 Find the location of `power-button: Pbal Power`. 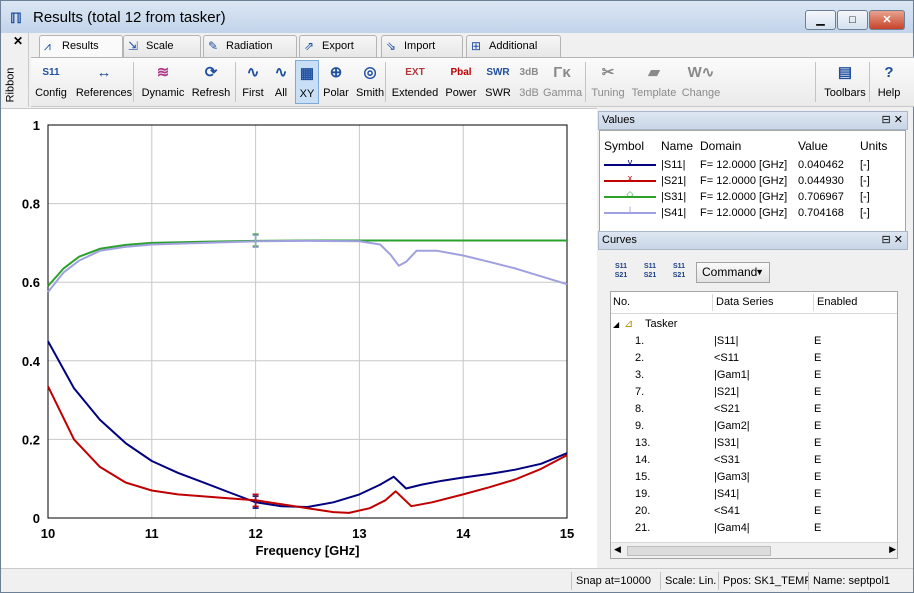

power-button: Pbal Power is located at coordinates (461, 82).